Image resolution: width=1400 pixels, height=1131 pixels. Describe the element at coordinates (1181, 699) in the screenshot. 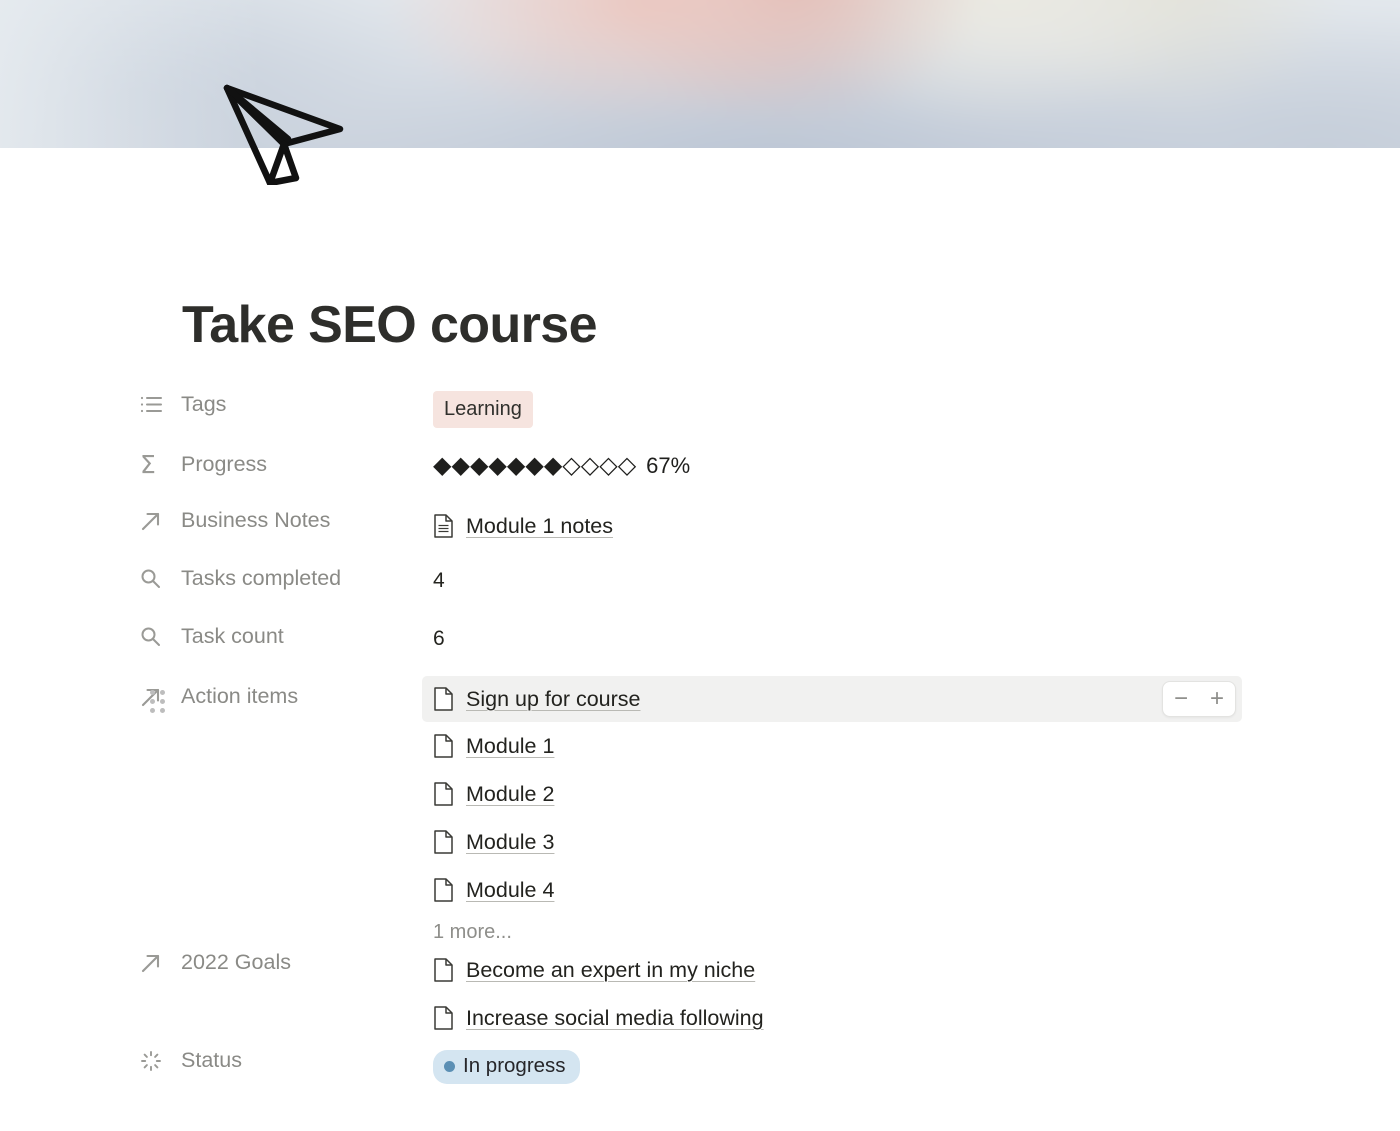

I see `stepper-minus-button: −` at that location.